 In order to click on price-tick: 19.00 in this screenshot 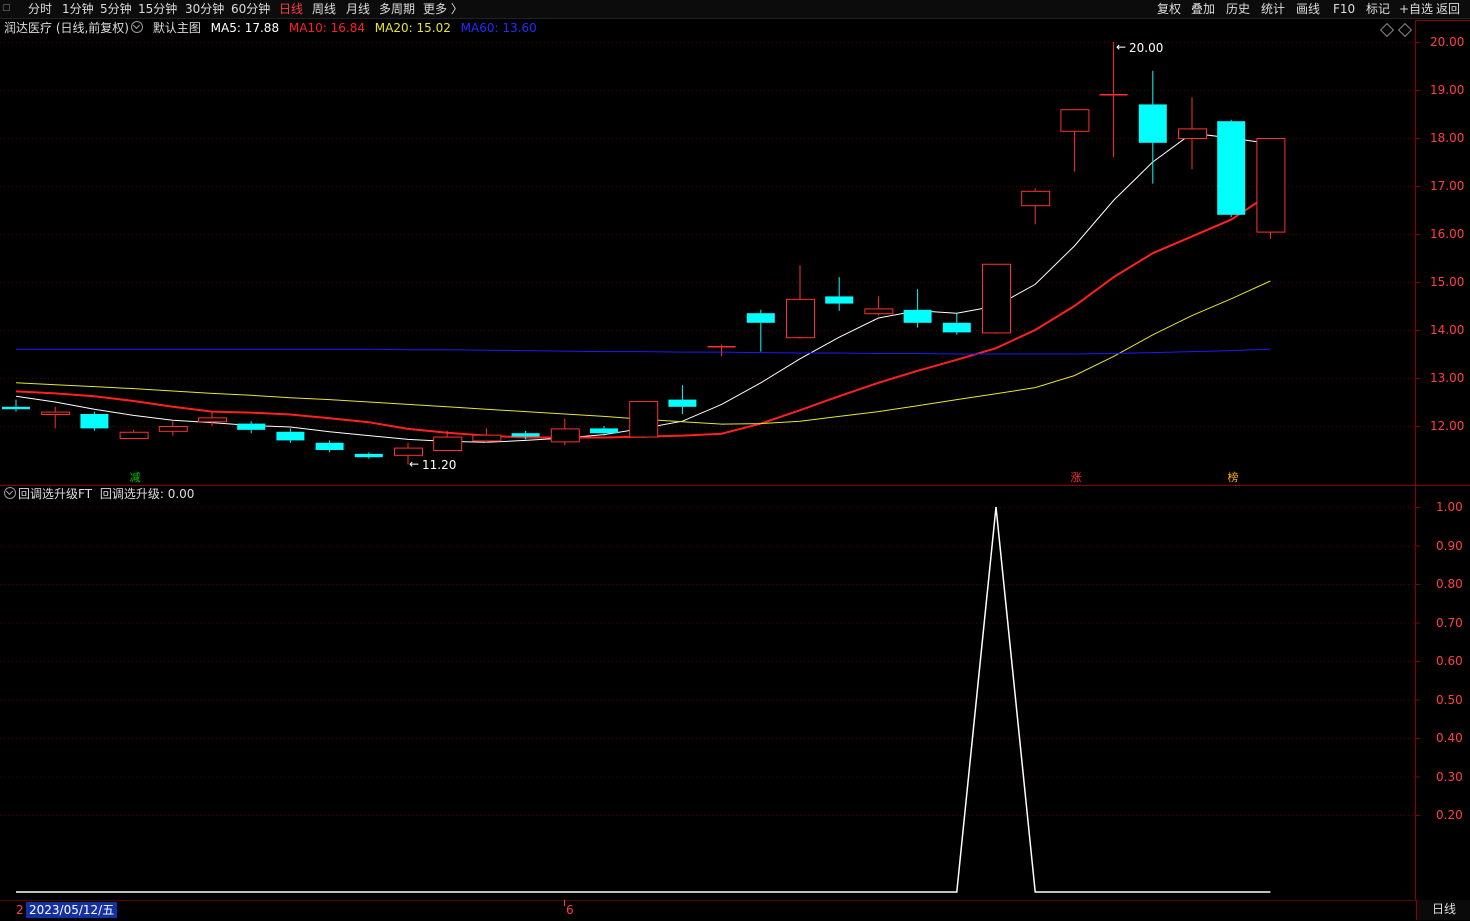, I will do `click(1447, 90)`.